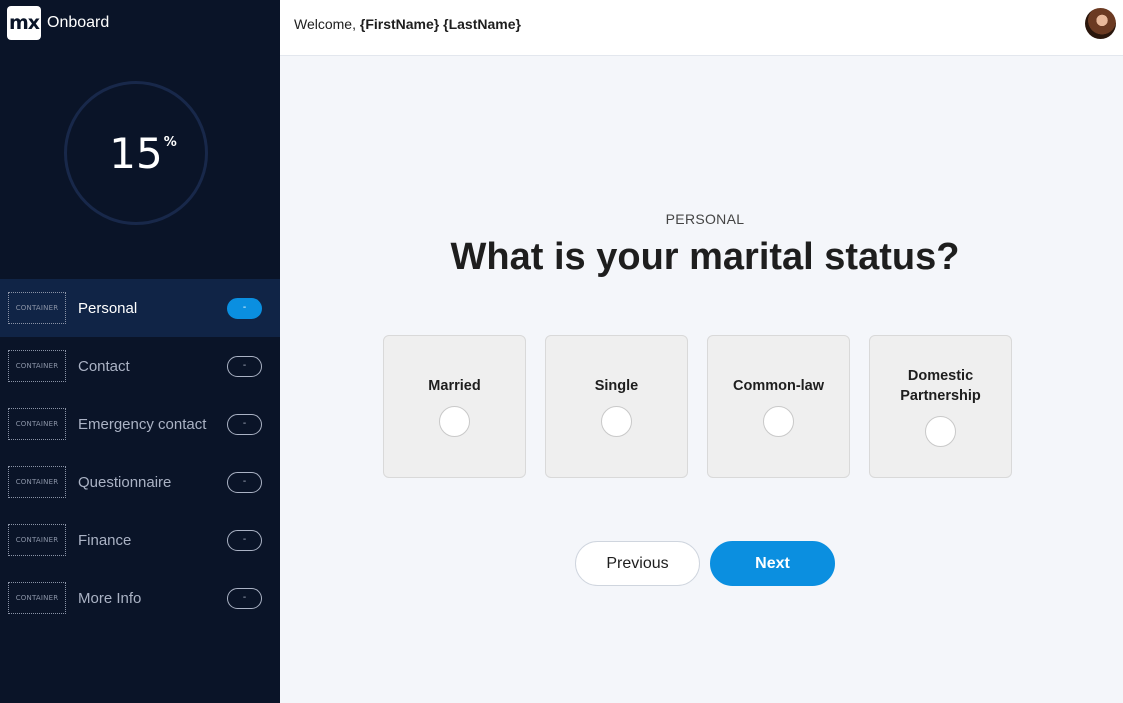 The height and width of the screenshot is (703, 1123). I want to click on question-title: What is your marital status?, so click(705, 257).